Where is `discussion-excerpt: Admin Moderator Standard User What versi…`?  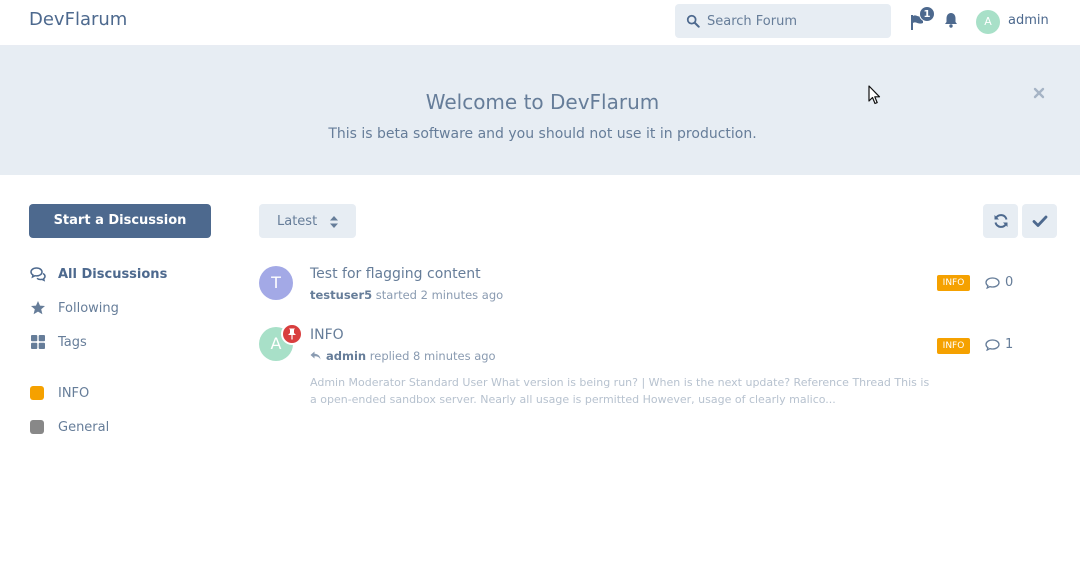
discussion-excerpt: Admin Moderator Standard User What versi… is located at coordinates (620, 391).